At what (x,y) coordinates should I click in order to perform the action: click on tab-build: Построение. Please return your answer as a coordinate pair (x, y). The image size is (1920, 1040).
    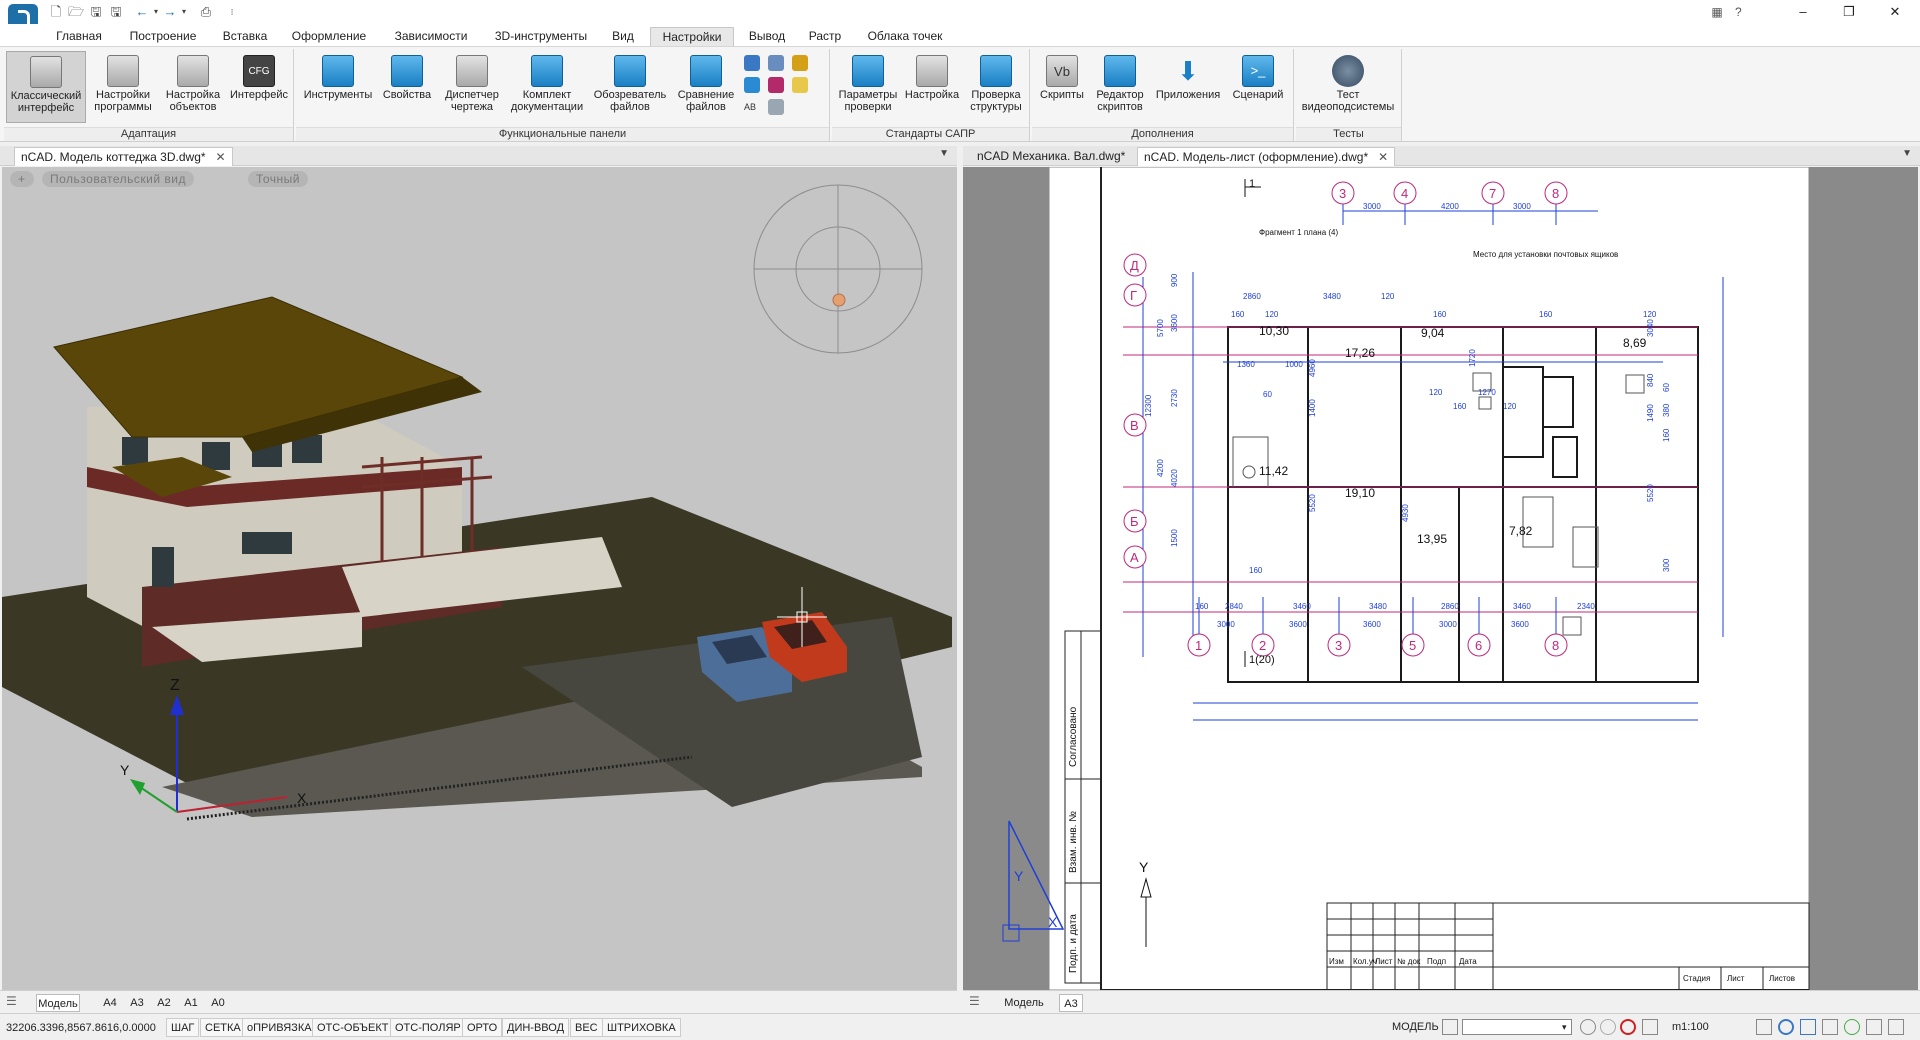
    Looking at the image, I should click on (163, 36).